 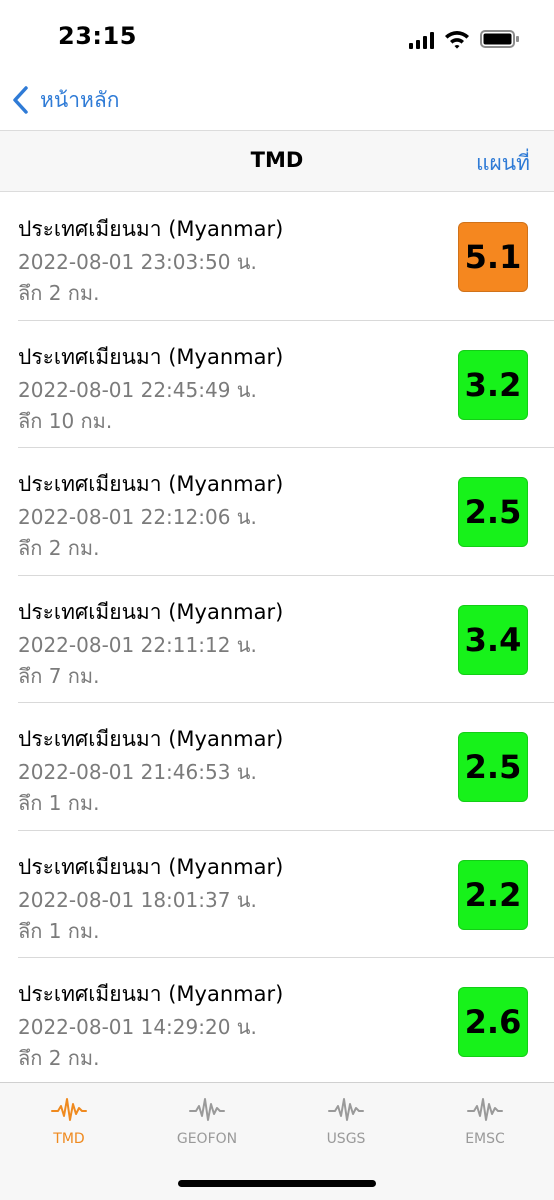 I want to click on quake-time: 2022-08-01 23:03:50 น., so click(x=137, y=262).